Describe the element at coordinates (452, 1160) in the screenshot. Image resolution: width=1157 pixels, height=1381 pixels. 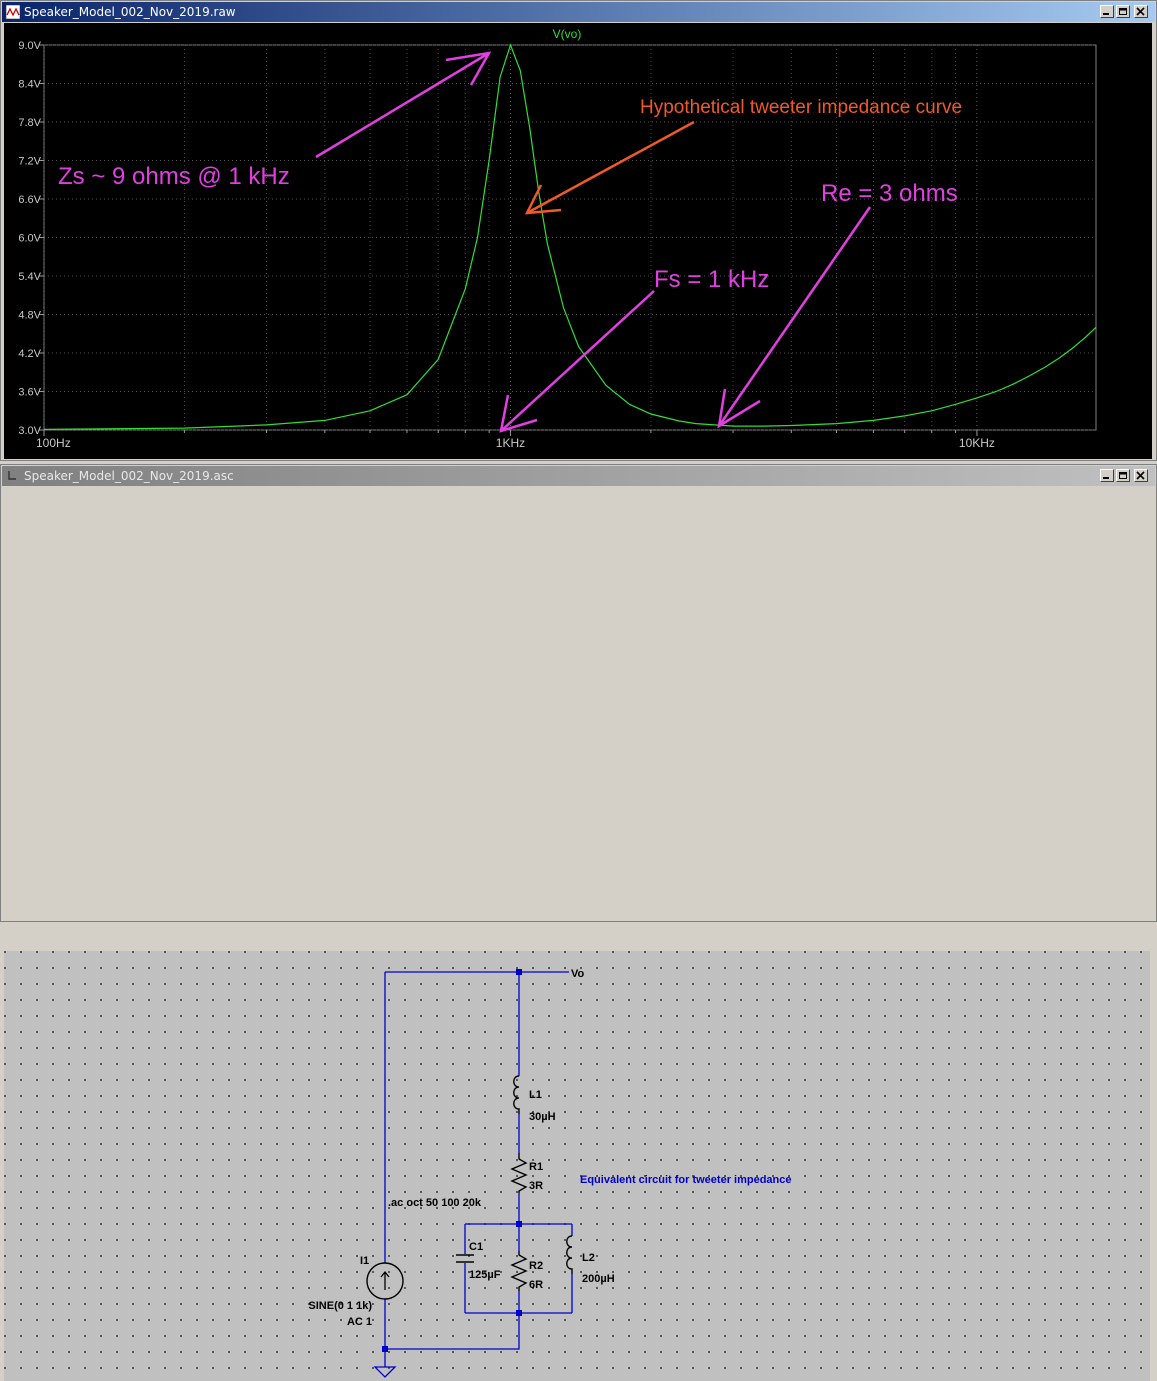
I see `junctions` at that location.